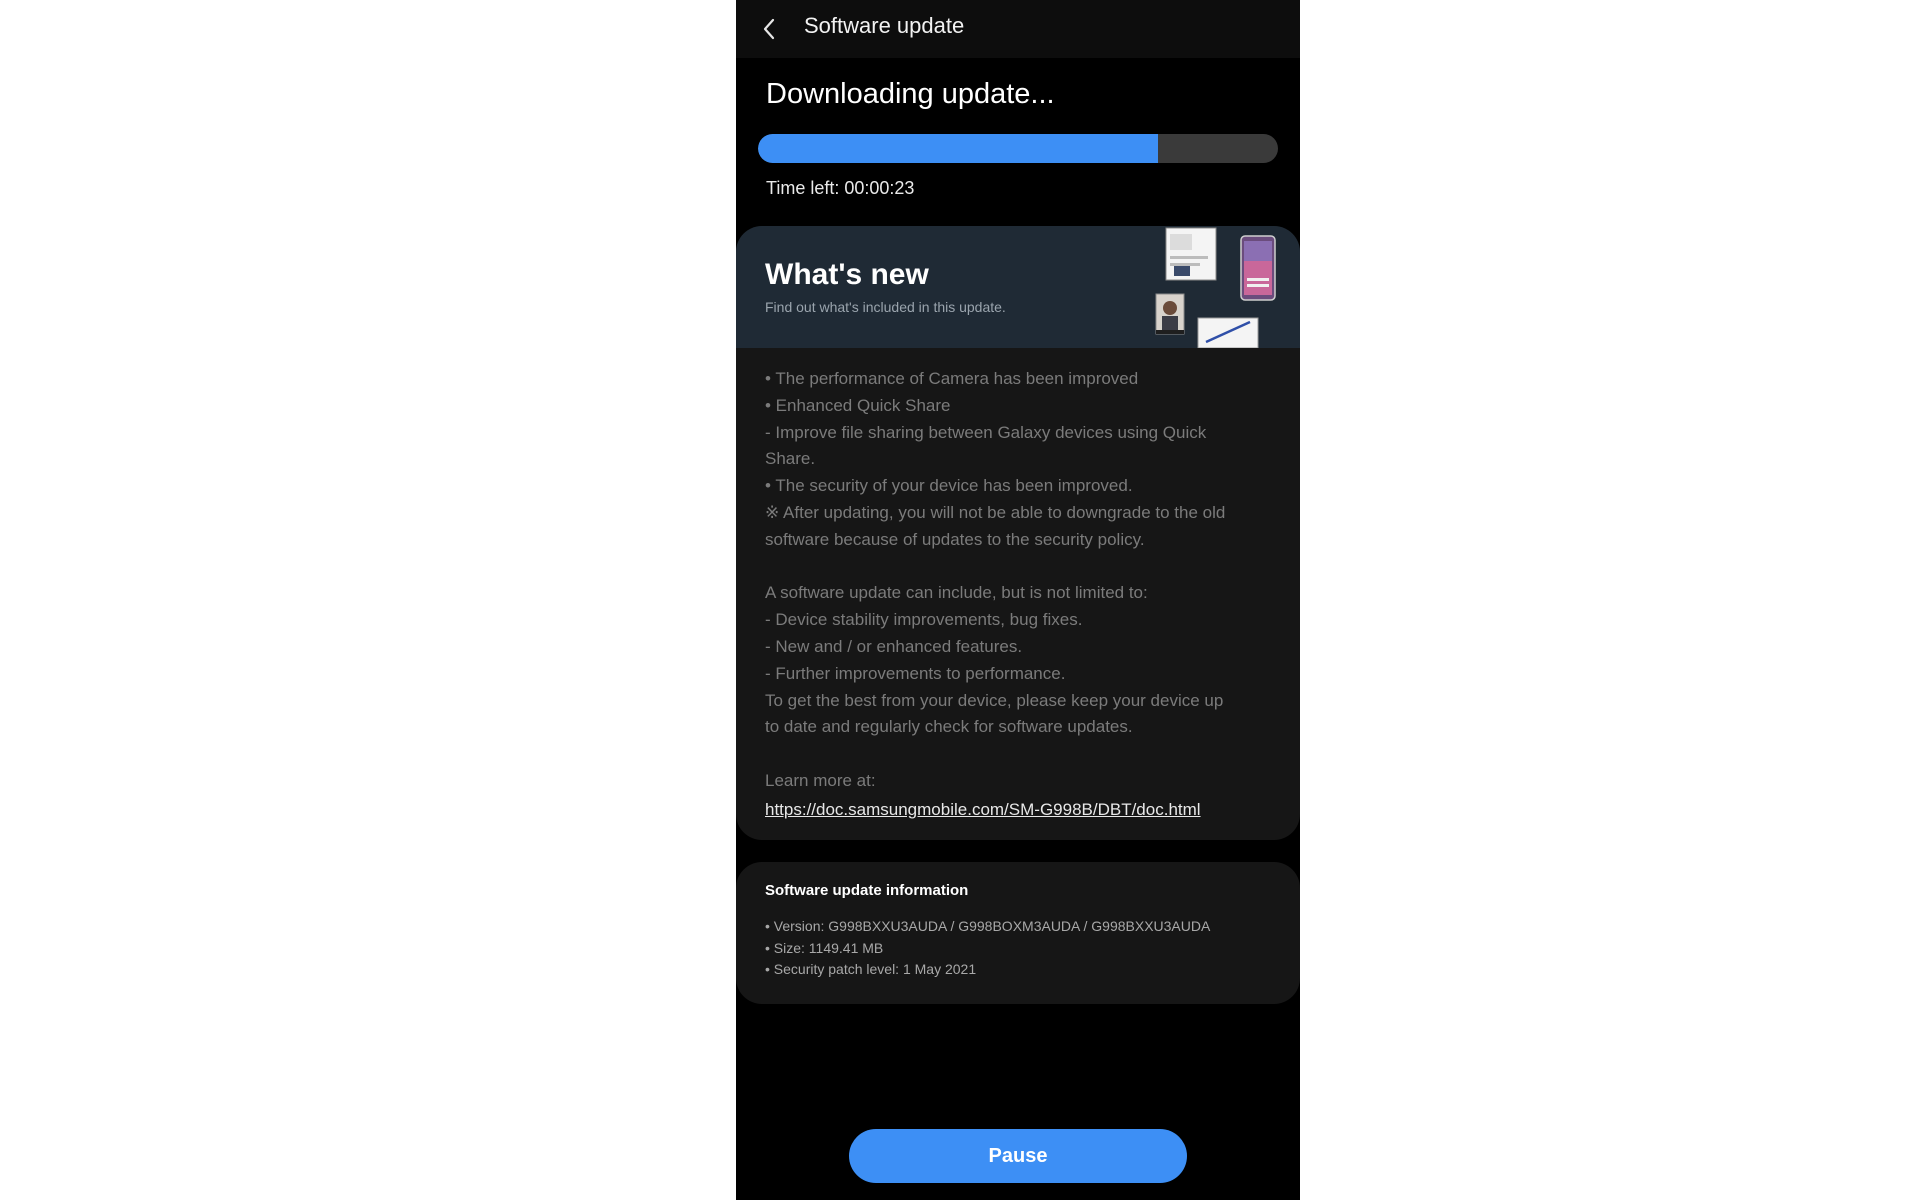  I want to click on pause-button: Pause, so click(1018, 1156).